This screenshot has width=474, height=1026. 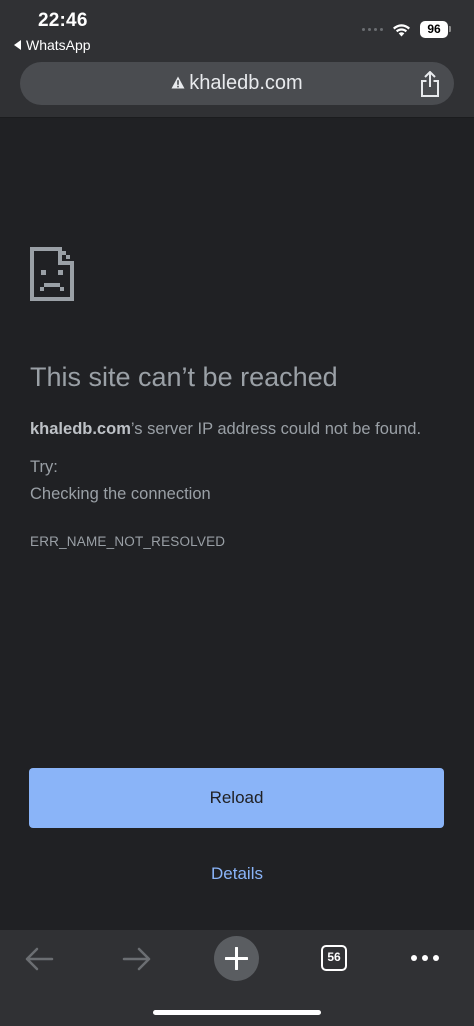 What do you see at coordinates (39, 959) in the screenshot?
I see `back-arrow-icon` at bounding box center [39, 959].